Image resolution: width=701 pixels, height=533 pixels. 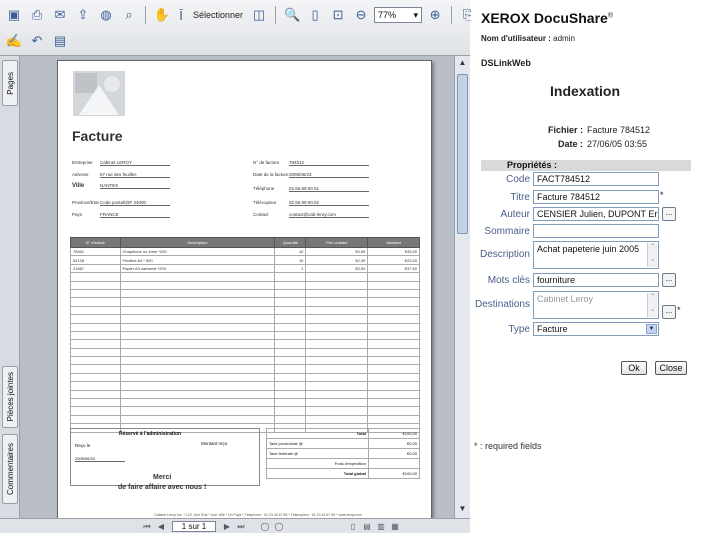 I want to click on continuous-icon: ▤, so click(x=367, y=526).